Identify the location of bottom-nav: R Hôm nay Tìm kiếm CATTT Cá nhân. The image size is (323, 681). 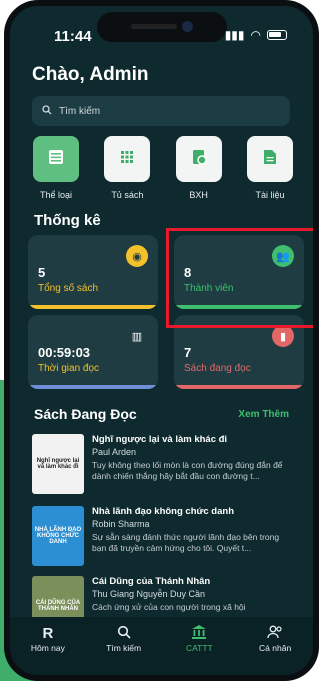
(161, 646).